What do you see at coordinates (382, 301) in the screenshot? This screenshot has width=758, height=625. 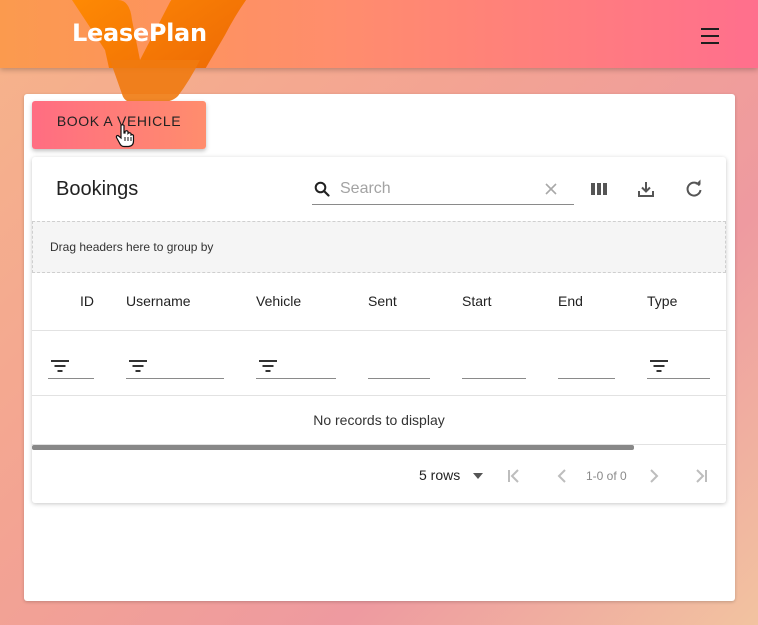 I see `column-header-sent: Sent` at bounding box center [382, 301].